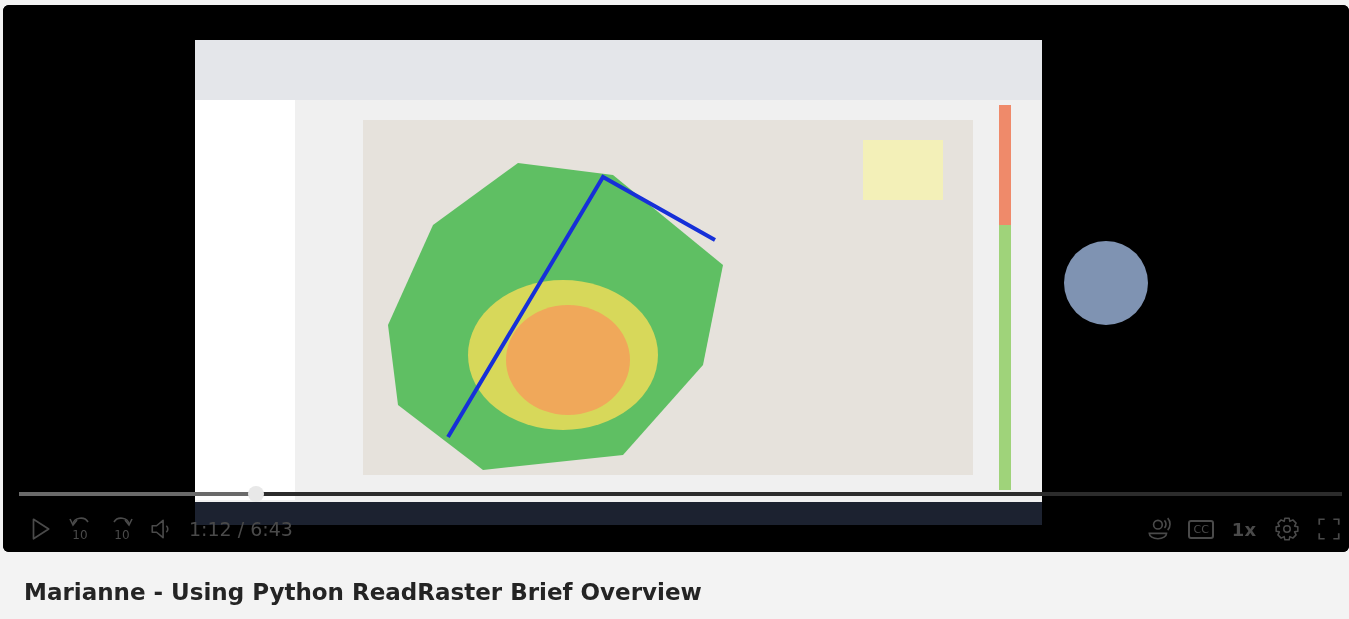  What do you see at coordinates (80, 529) in the screenshot?
I see `rewind-button: 10` at bounding box center [80, 529].